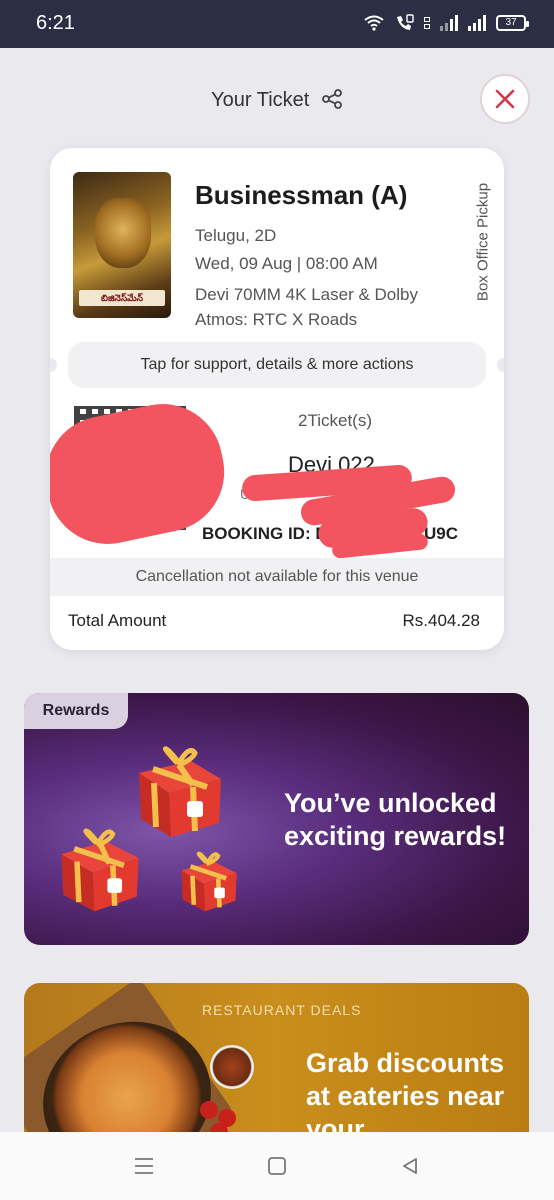 The height and width of the screenshot is (1200, 554). I want to click on home-square-icon, so click(277, 1166).